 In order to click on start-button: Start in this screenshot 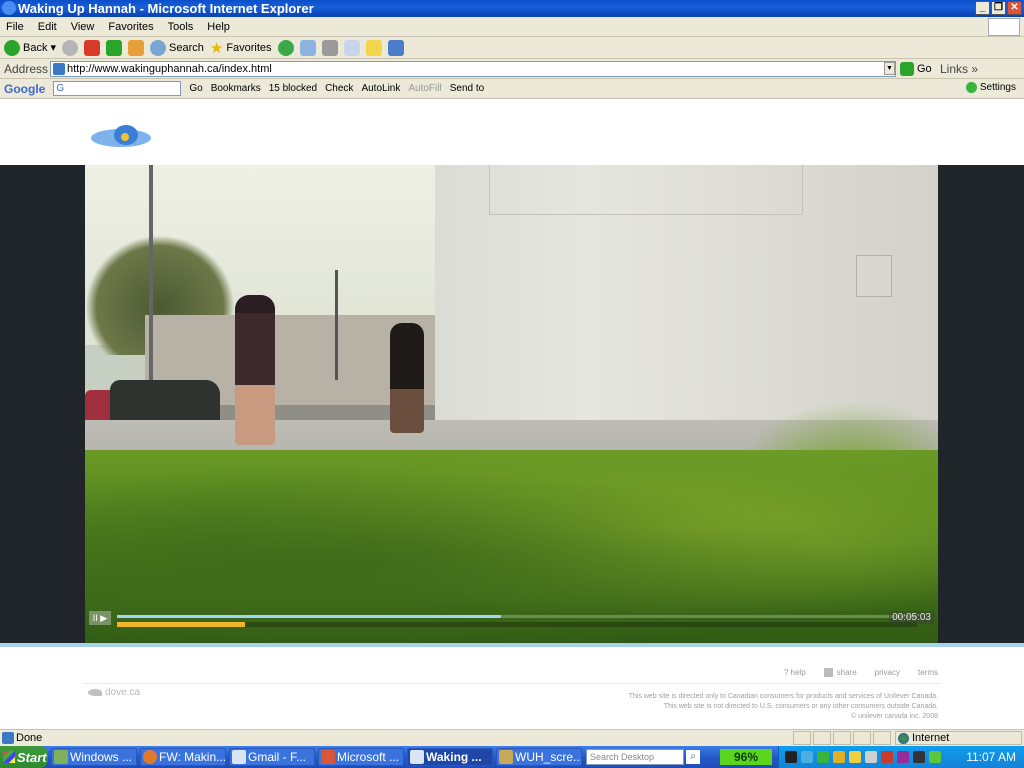, I will do `click(24, 757)`.